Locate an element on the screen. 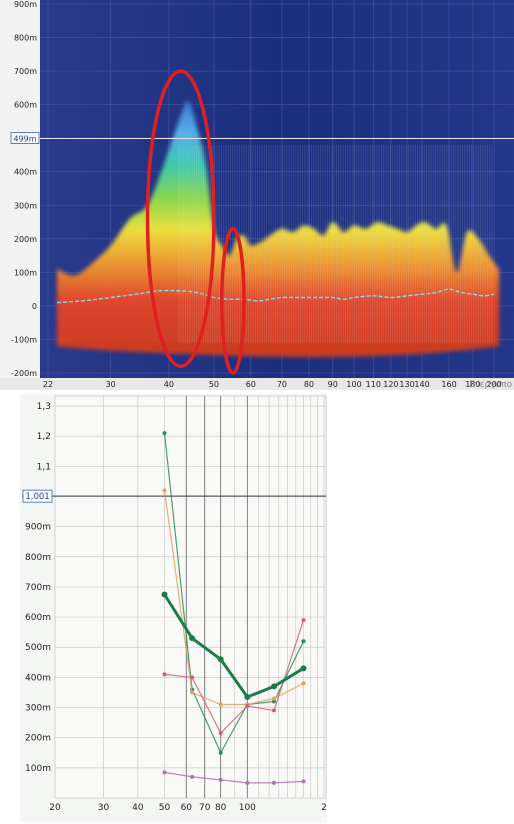 The height and width of the screenshot is (824, 514). x-tick-label: 90 is located at coordinates (333, 384).